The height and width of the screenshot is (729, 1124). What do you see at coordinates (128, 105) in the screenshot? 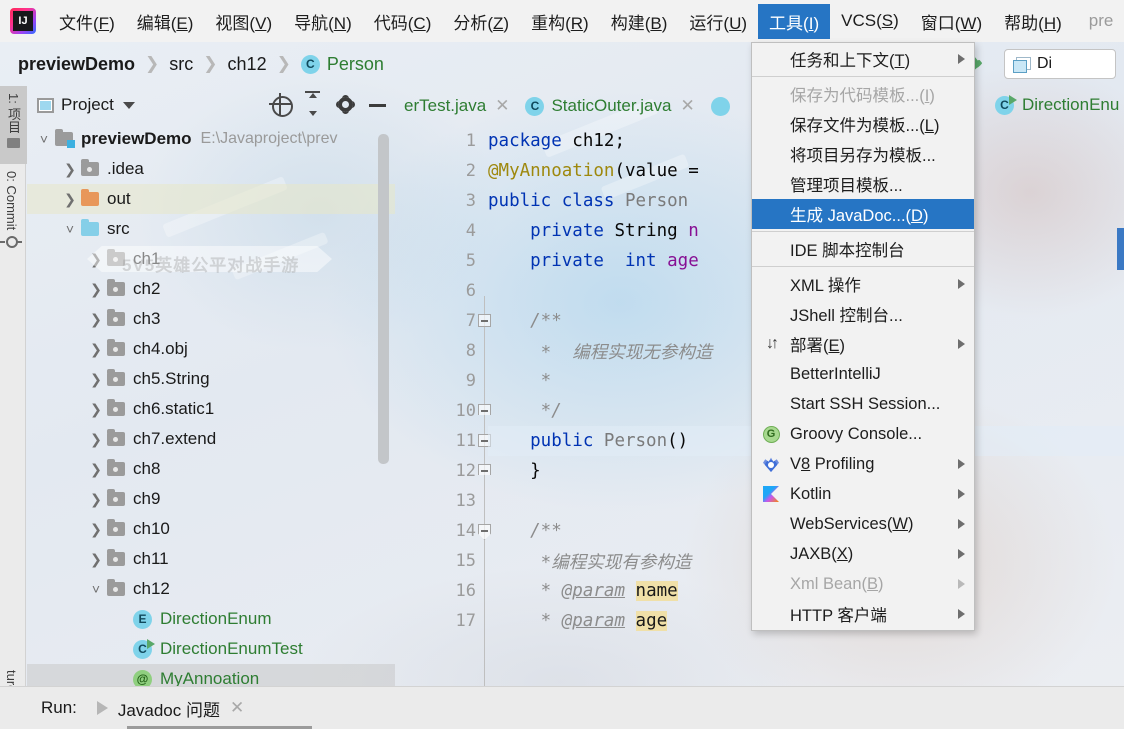
I see `chevron-down-icon` at bounding box center [128, 105].